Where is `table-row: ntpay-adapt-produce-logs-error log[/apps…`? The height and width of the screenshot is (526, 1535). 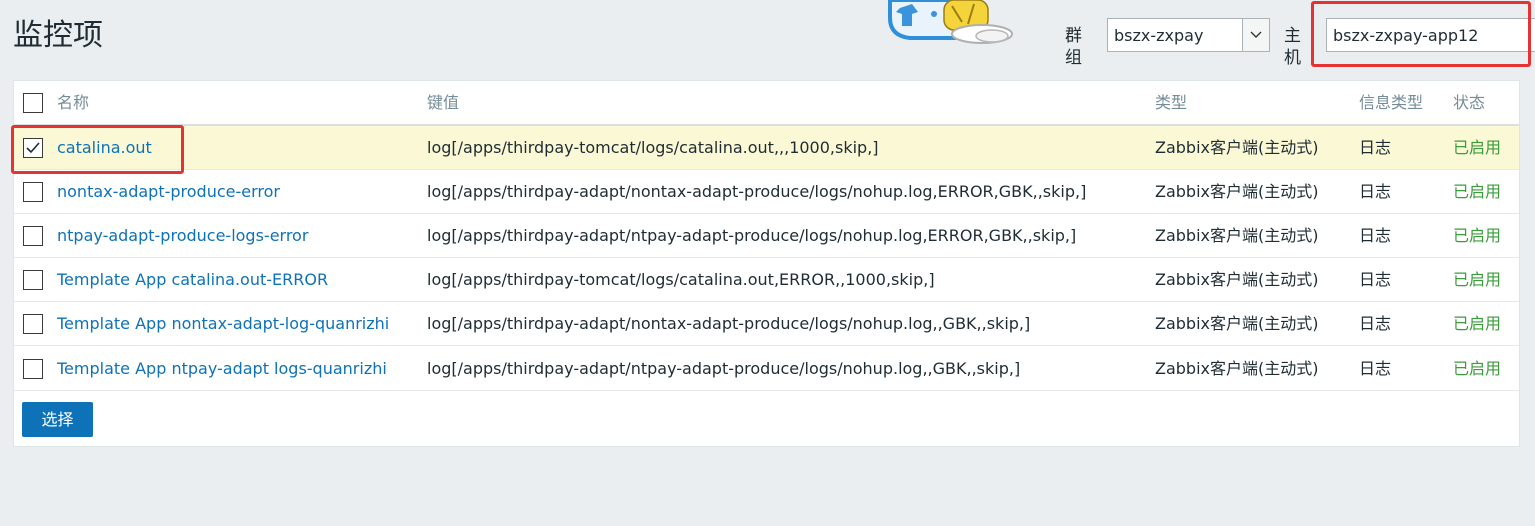 table-row: ntpay-adapt-produce-logs-error log[/apps… is located at coordinates (766, 236).